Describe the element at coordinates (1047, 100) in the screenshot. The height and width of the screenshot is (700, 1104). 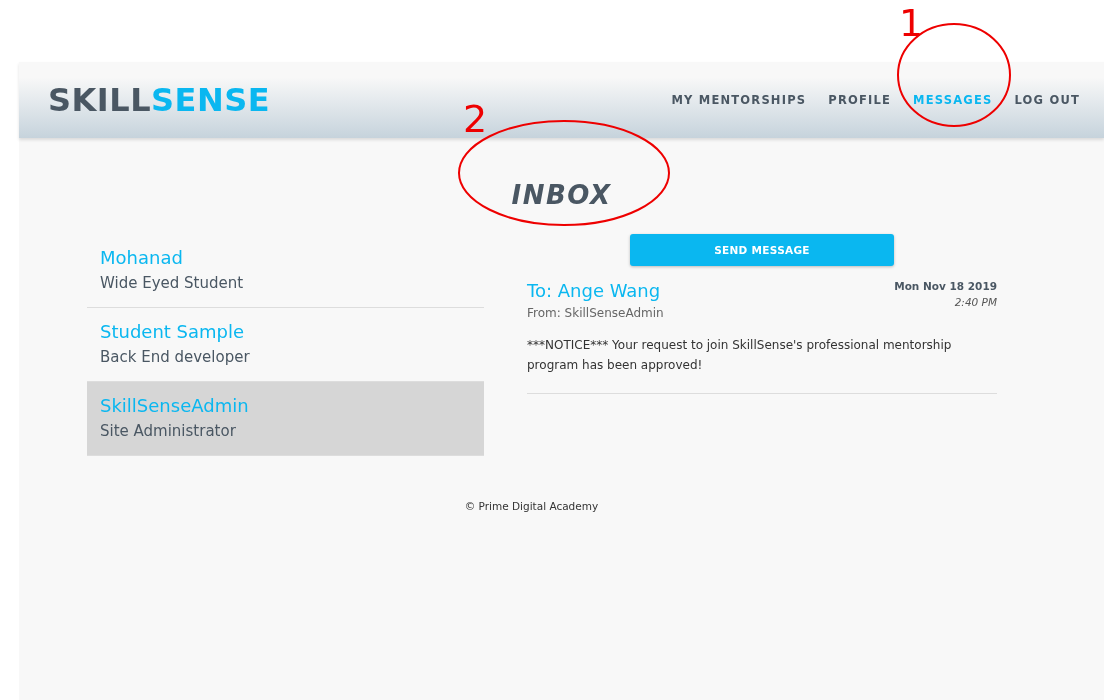
I see `nav-link: LOG OUT` at that location.